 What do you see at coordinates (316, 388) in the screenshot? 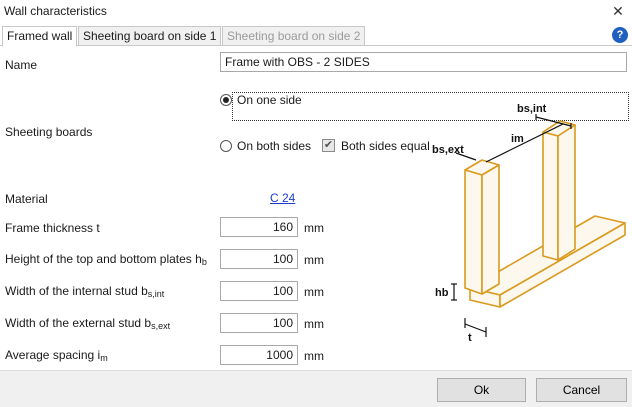
I see `dialog-footer: Ok Cancel` at bounding box center [316, 388].